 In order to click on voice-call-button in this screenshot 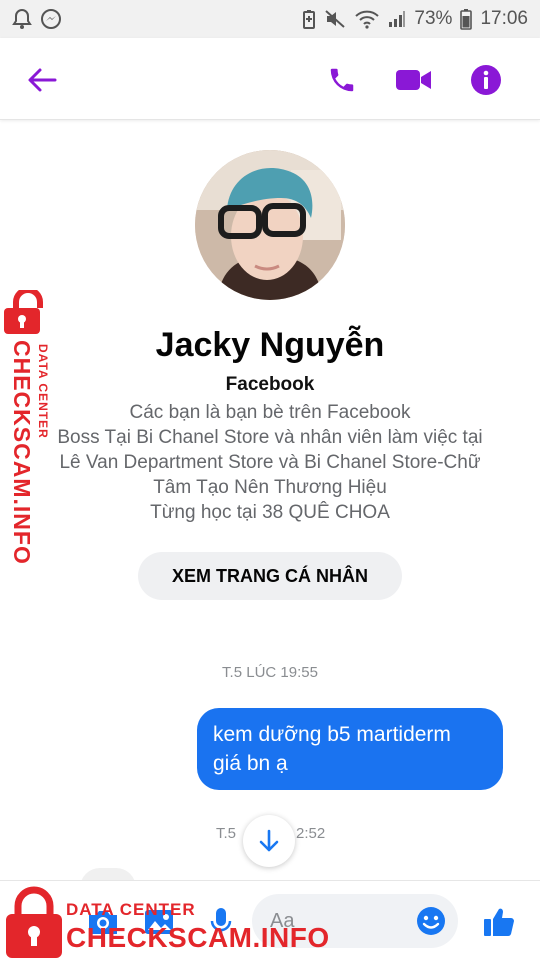, I will do `click(342, 80)`.